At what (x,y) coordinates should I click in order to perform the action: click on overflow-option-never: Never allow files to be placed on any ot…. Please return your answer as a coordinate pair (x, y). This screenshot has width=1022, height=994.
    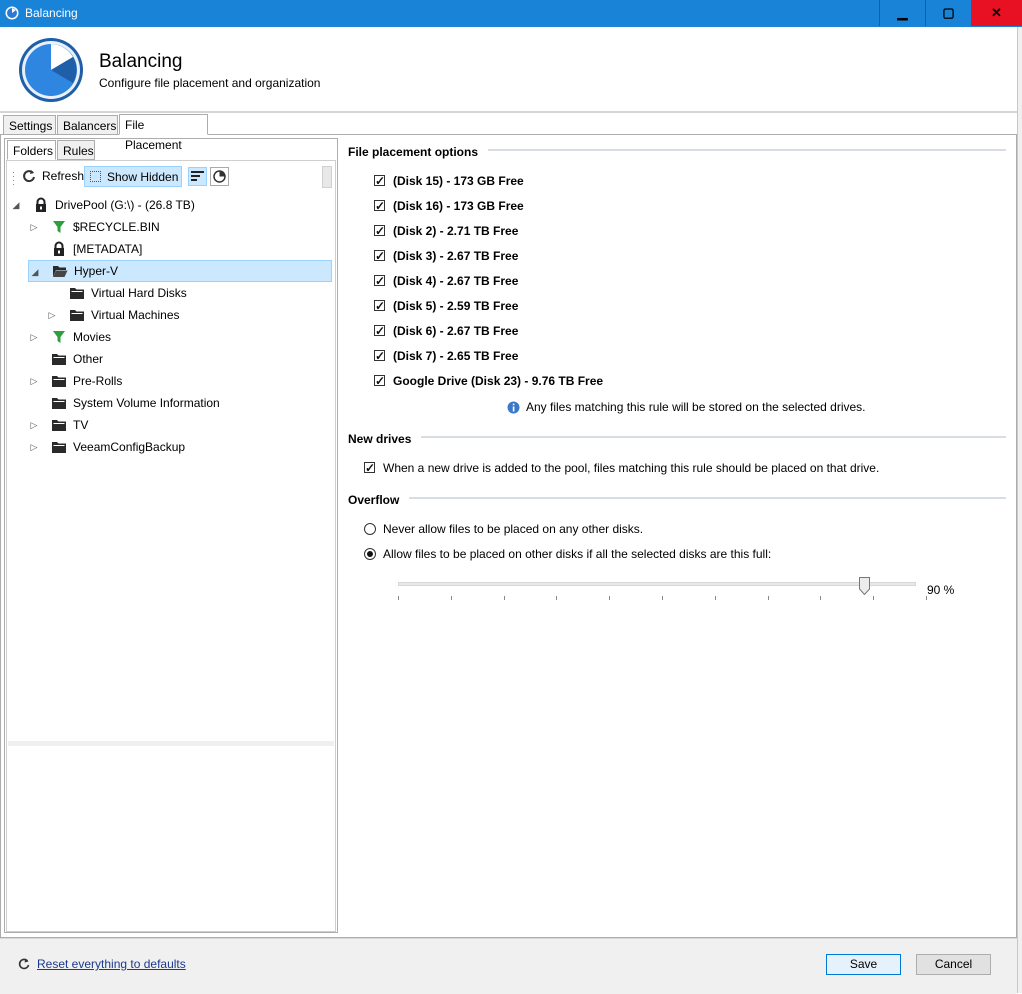
    Looking at the image, I should click on (684, 529).